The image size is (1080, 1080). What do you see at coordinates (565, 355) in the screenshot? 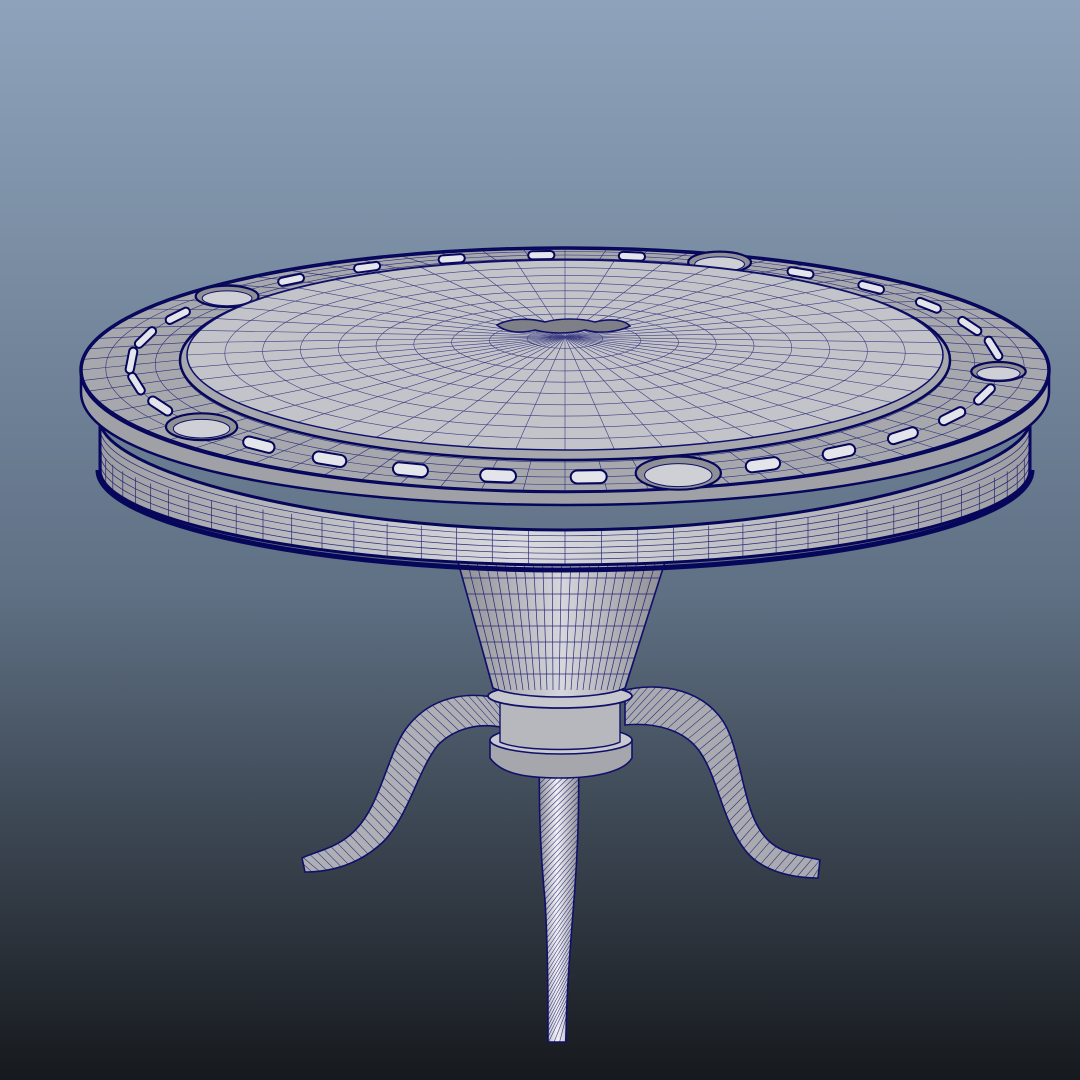
I see `table-felt-surface` at bounding box center [565, 355].